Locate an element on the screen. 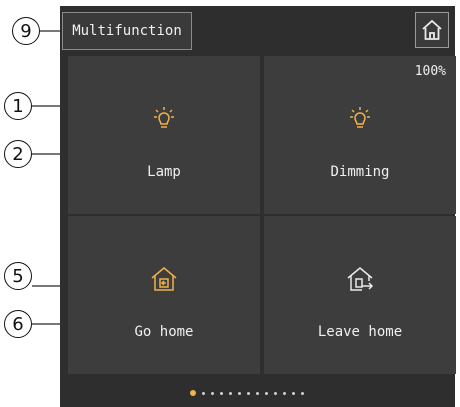 This screenshot has width=460, height=407. home-icon is located at coordinates (432, 29).